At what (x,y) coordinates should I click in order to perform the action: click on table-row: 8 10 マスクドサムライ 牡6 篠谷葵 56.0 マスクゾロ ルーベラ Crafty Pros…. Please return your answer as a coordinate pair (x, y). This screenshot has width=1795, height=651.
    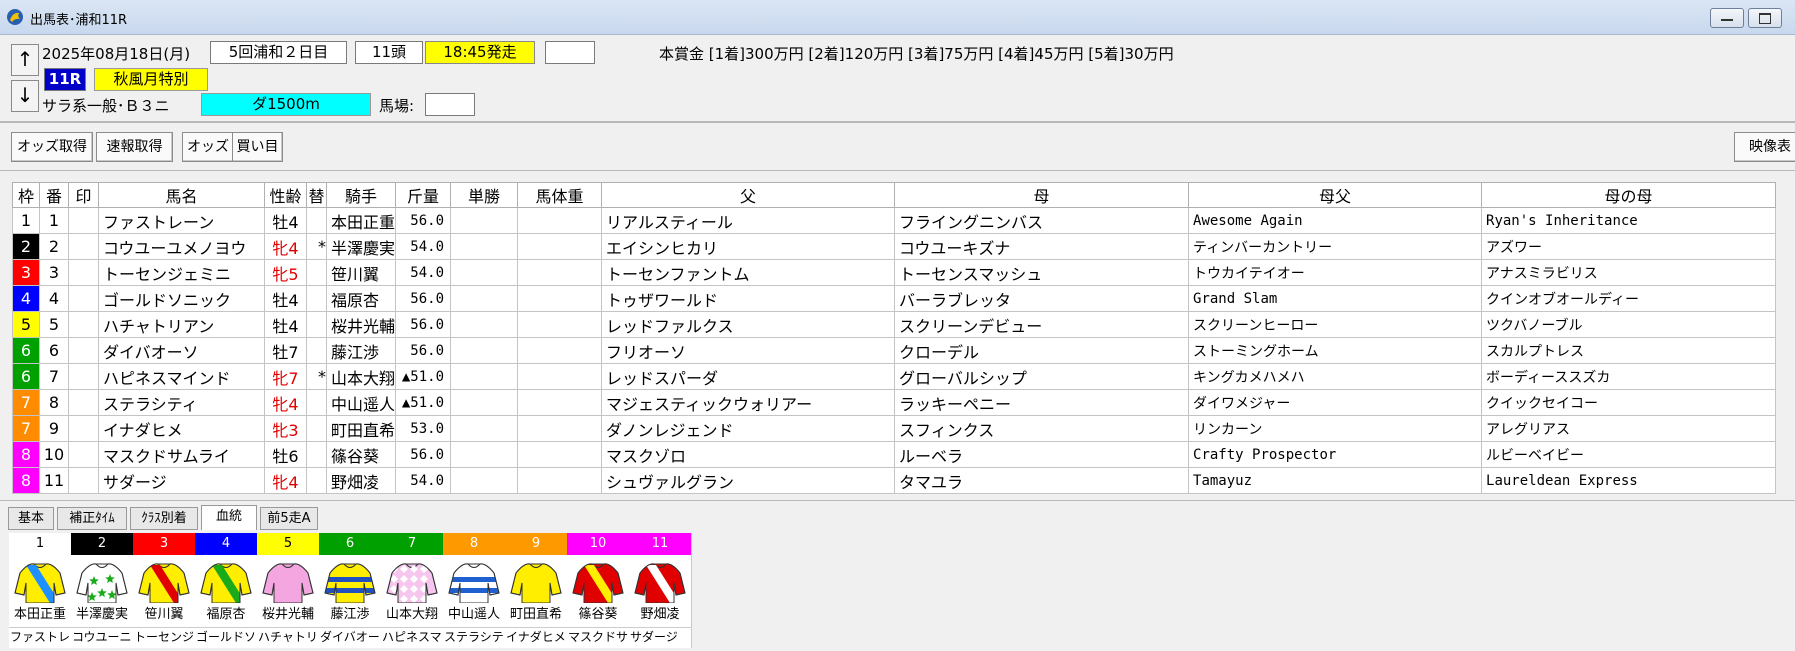
    Looking at the image, I should click on (894, 454).